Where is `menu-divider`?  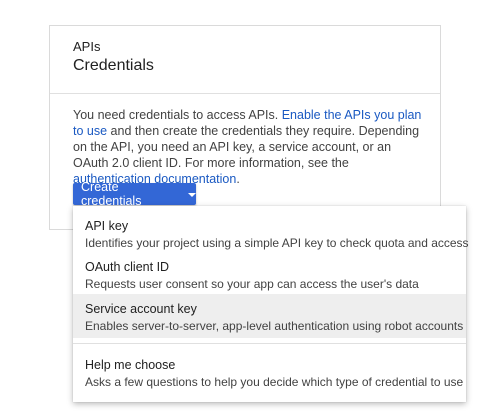
menu-divider is located at coordinates (269, 343).